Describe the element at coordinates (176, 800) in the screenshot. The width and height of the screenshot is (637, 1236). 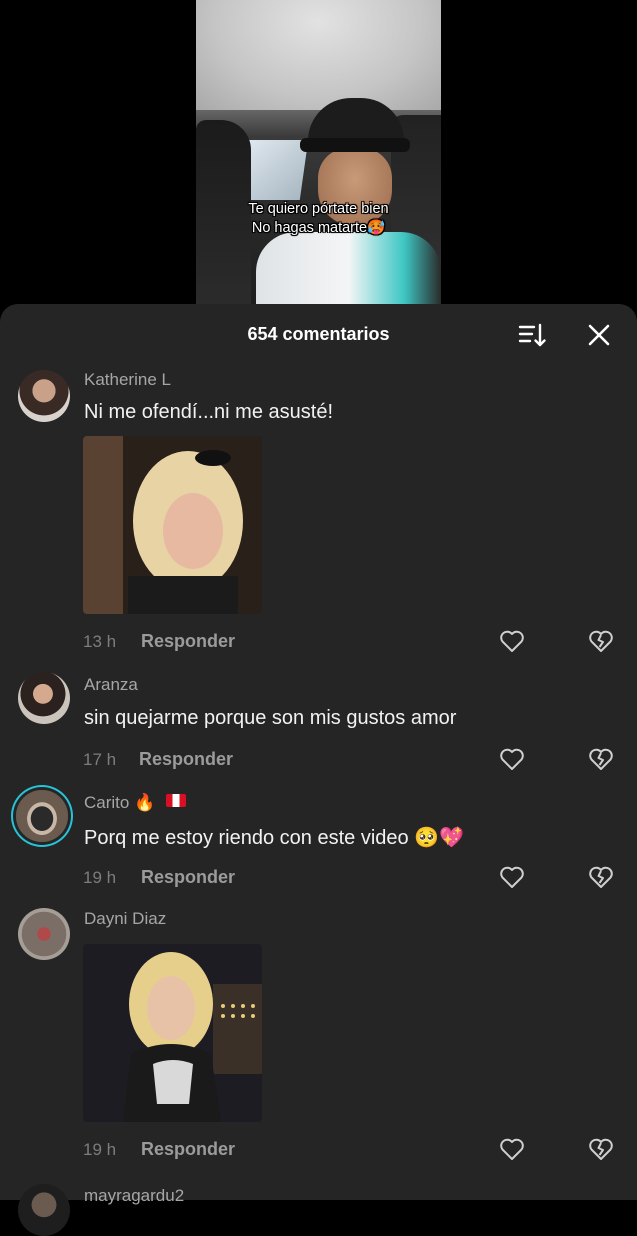
I see `peru-flag-icon` at that location.